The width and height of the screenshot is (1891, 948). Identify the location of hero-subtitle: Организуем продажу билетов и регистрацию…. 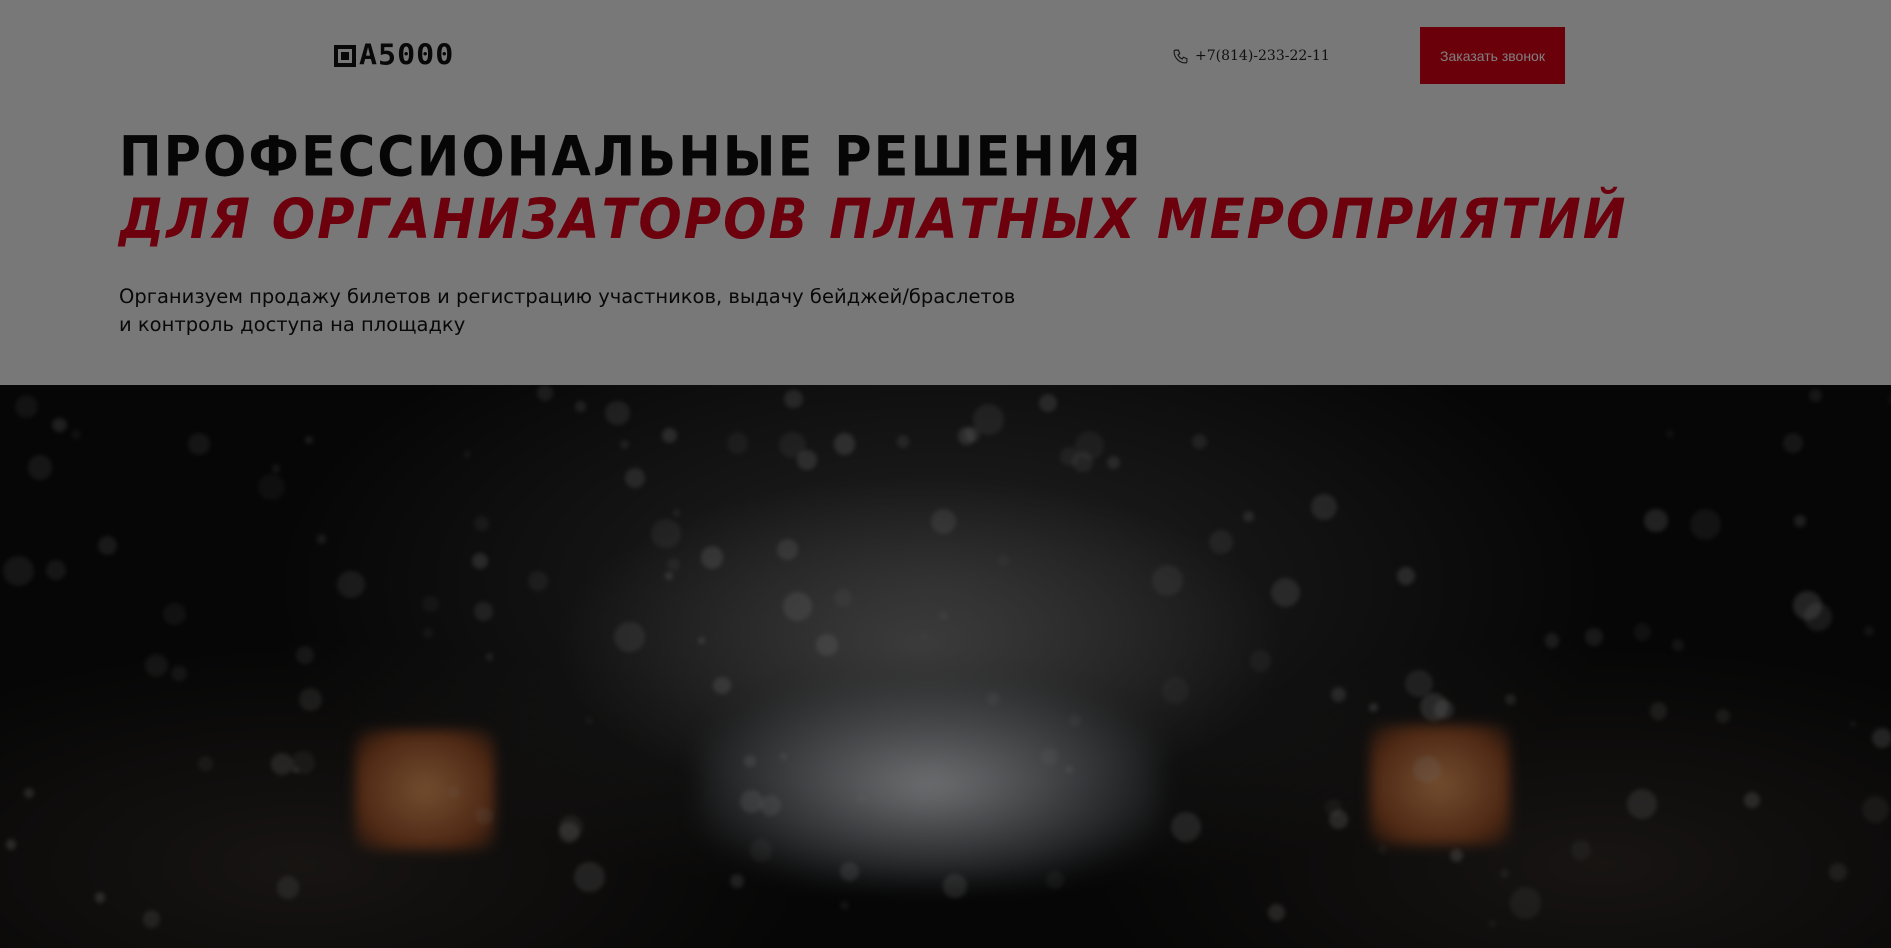
(569, 311).